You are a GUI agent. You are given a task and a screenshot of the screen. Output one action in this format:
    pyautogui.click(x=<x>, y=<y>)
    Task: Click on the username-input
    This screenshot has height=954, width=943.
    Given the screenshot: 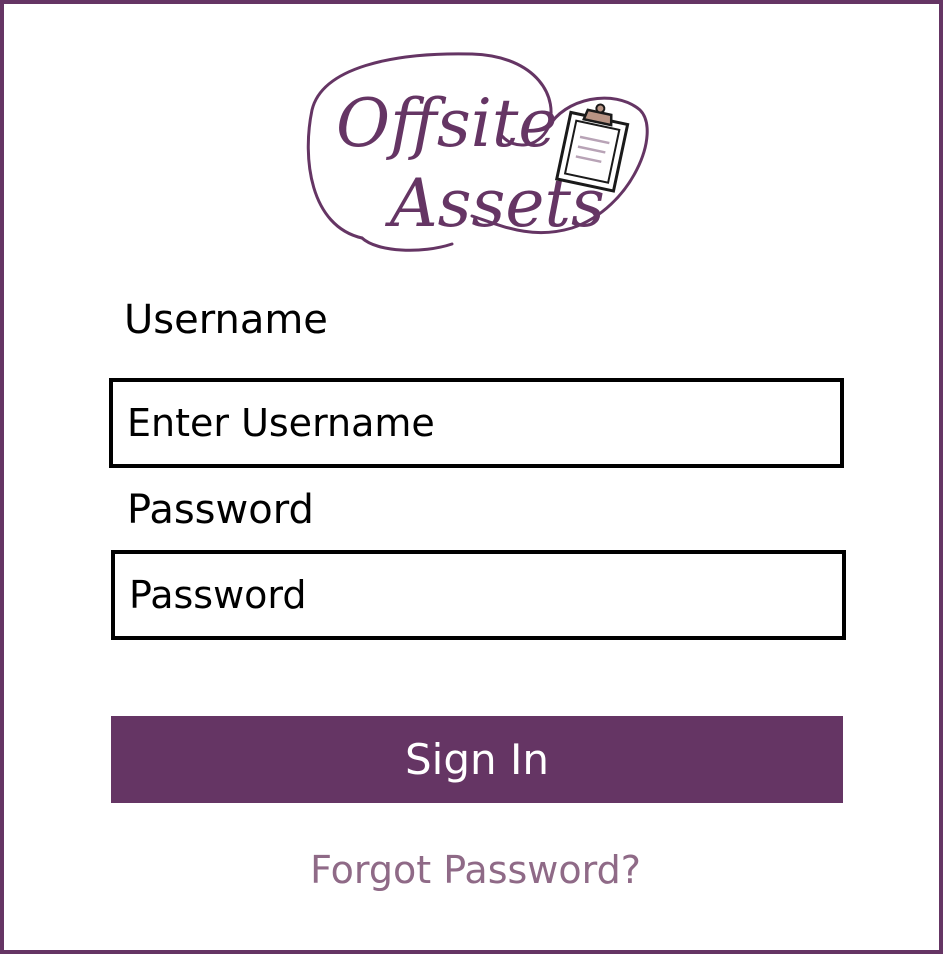 What is the action you would take?
    pyautogui.click(x=476, y=423)
    